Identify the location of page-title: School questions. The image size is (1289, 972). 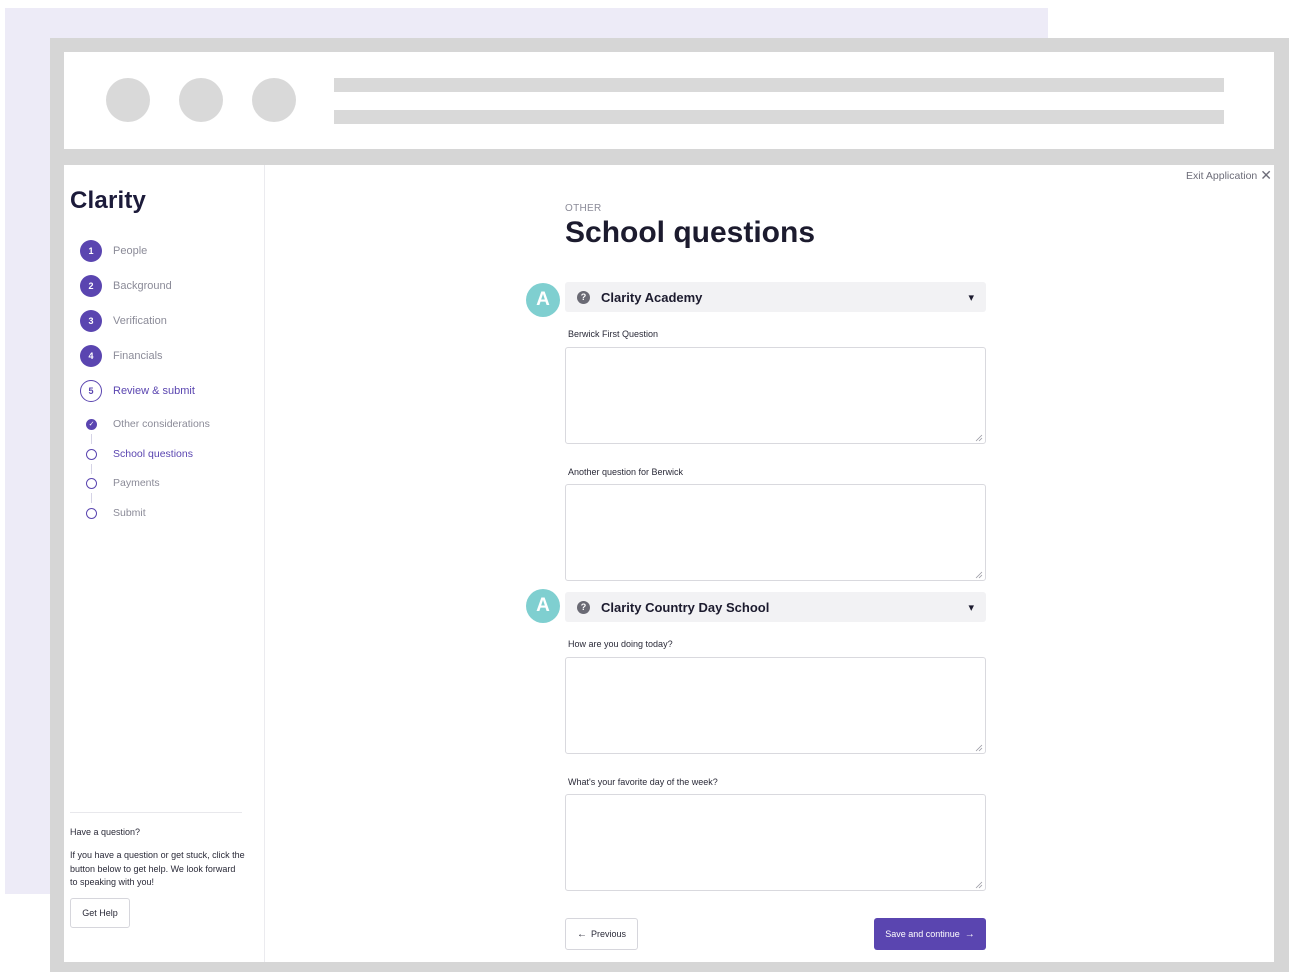
(690, 232).